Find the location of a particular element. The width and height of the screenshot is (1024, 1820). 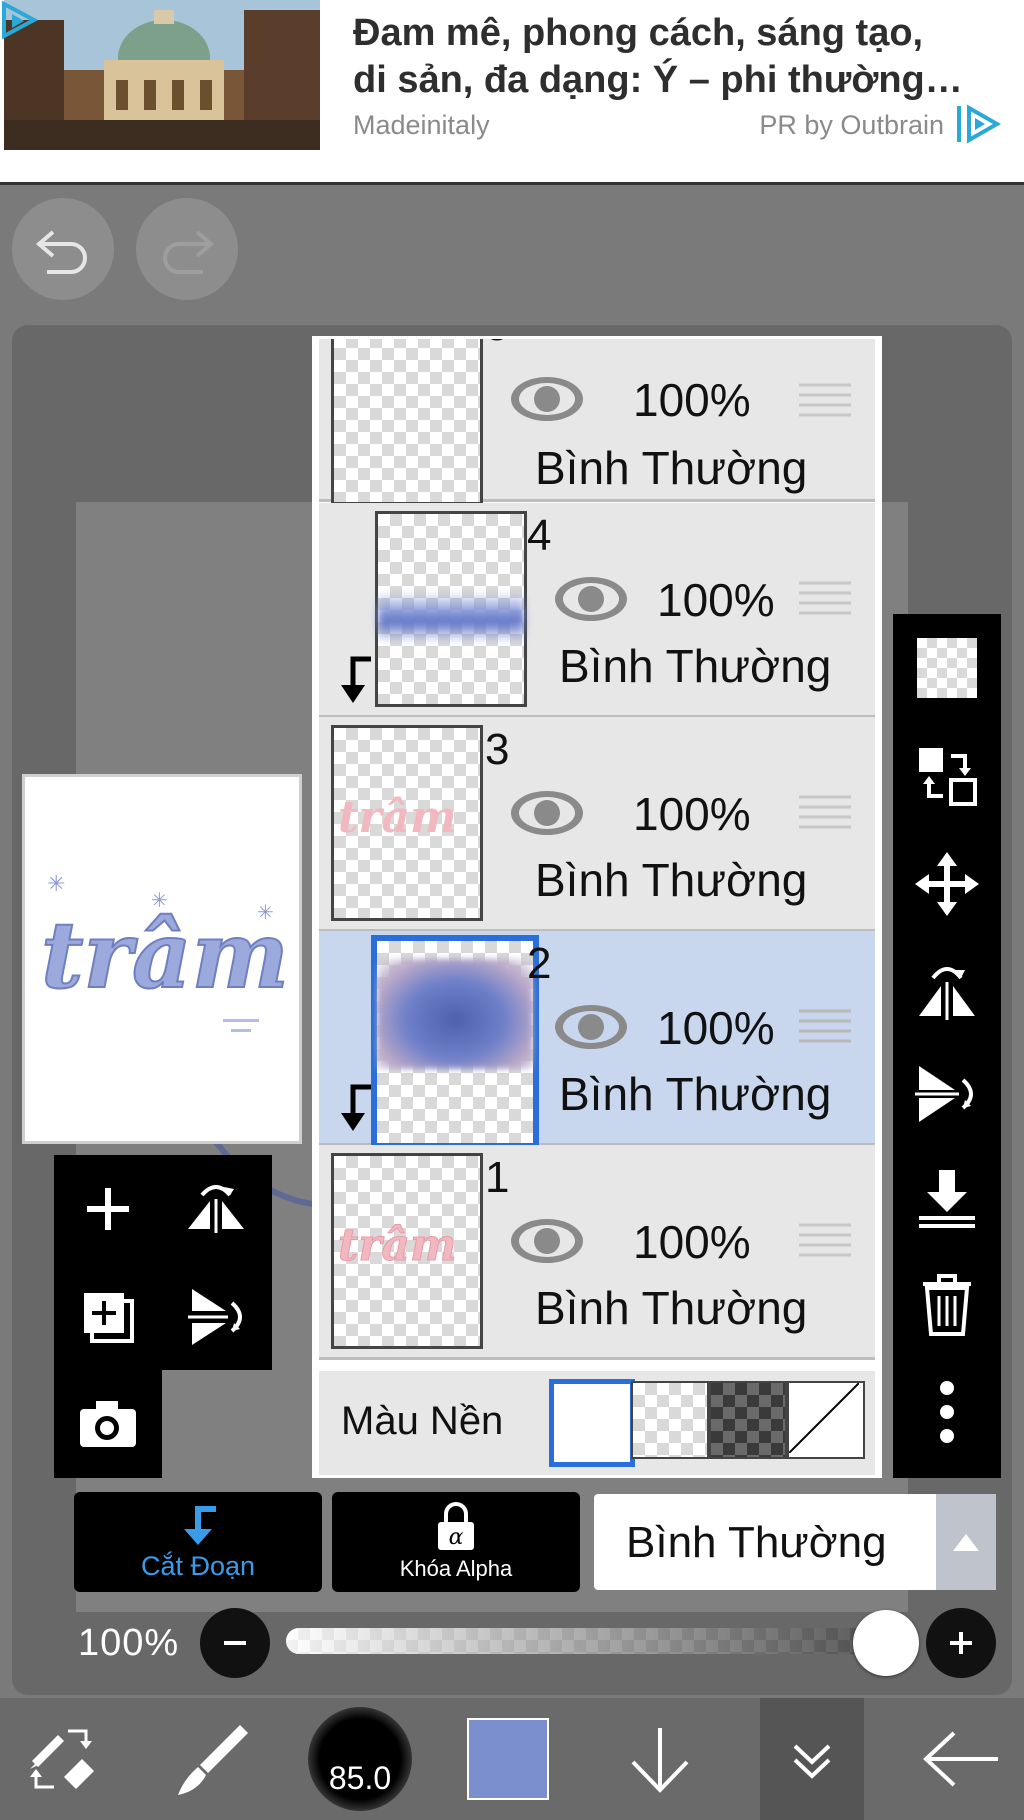

background-transparent-swatch is located at coordinates (670, 1420).